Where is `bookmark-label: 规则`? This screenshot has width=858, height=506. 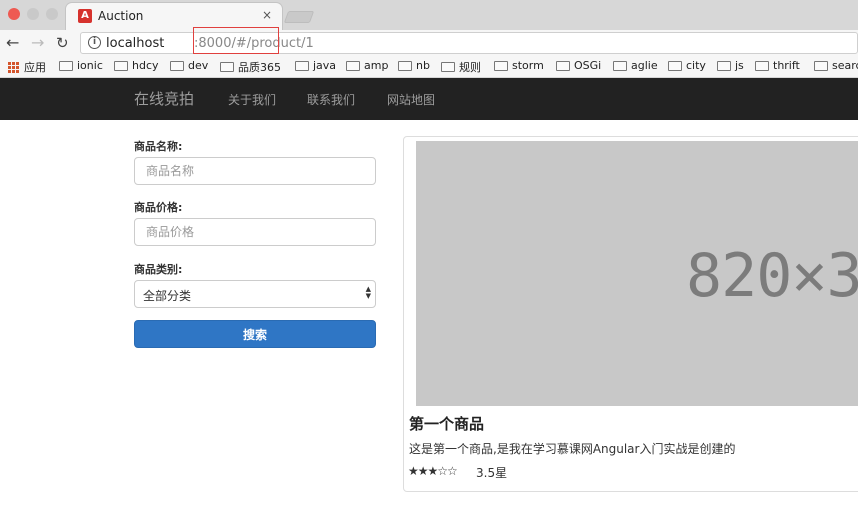 bookmark-label: 规则 is located at coordinates (470, 67).